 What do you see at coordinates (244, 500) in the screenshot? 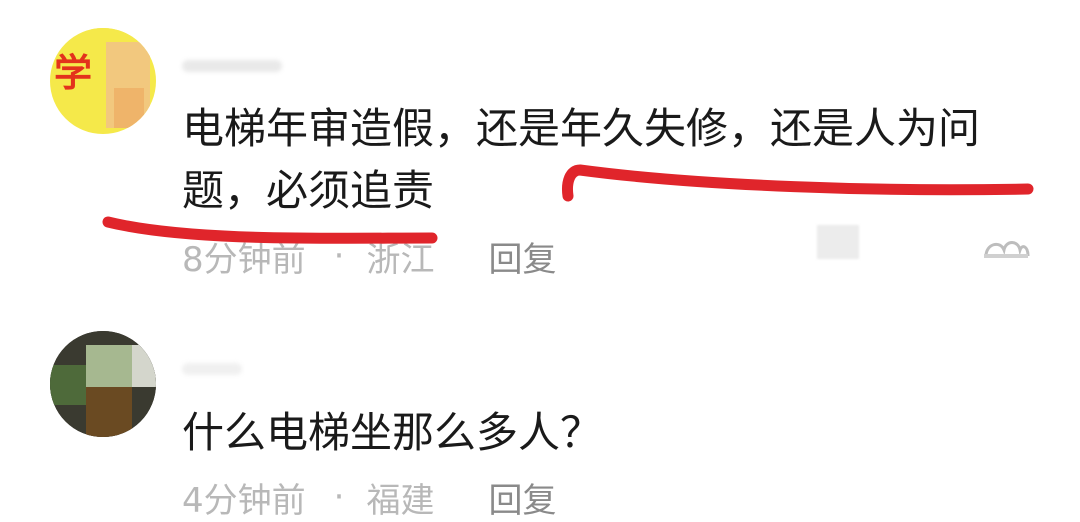
I see `comment-time: 4分钟前` at bounding box center [244, 500].